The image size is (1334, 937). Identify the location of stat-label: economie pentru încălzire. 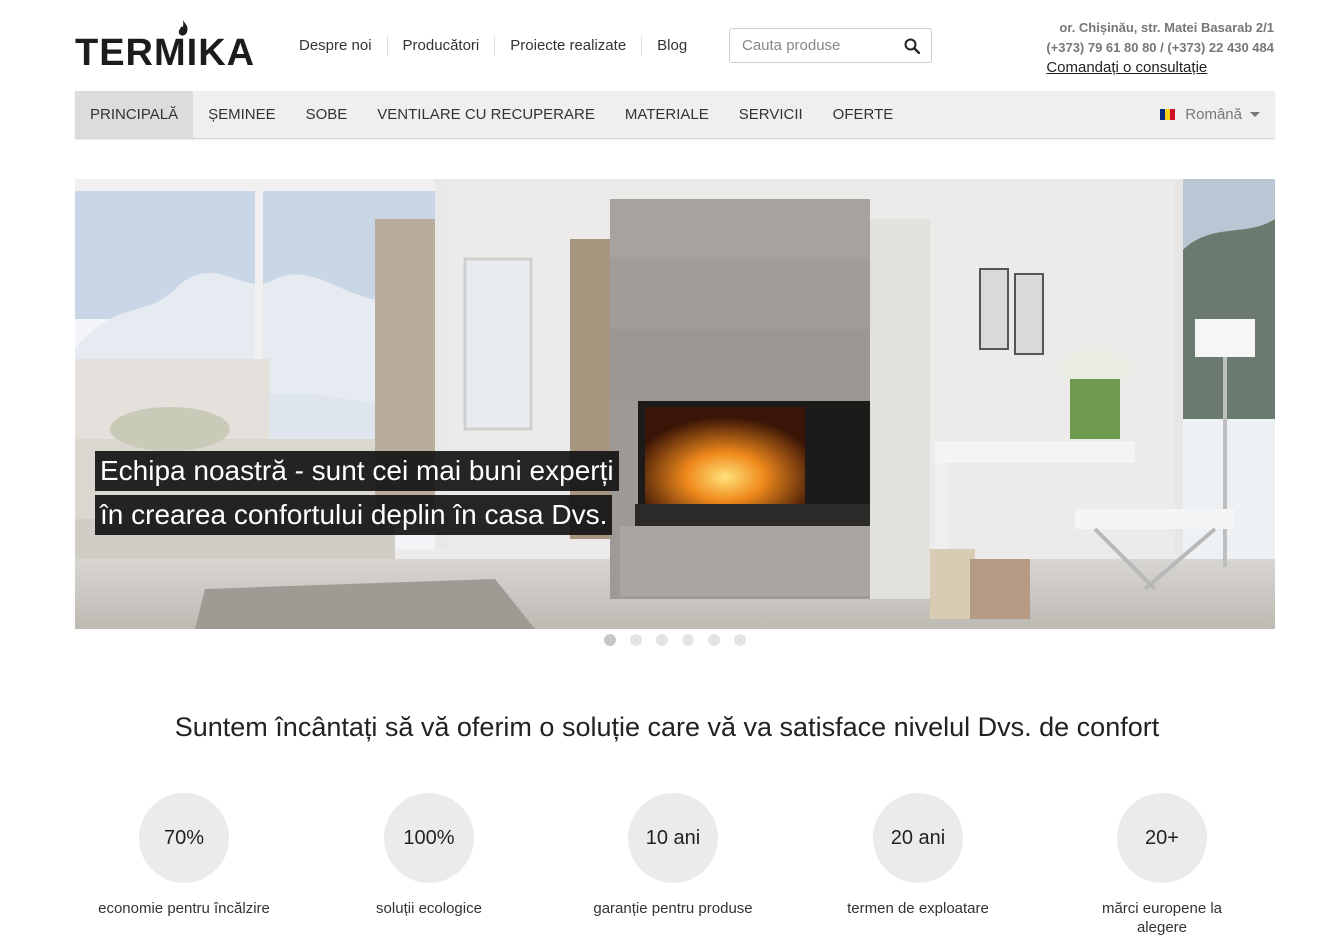
(184, 908).